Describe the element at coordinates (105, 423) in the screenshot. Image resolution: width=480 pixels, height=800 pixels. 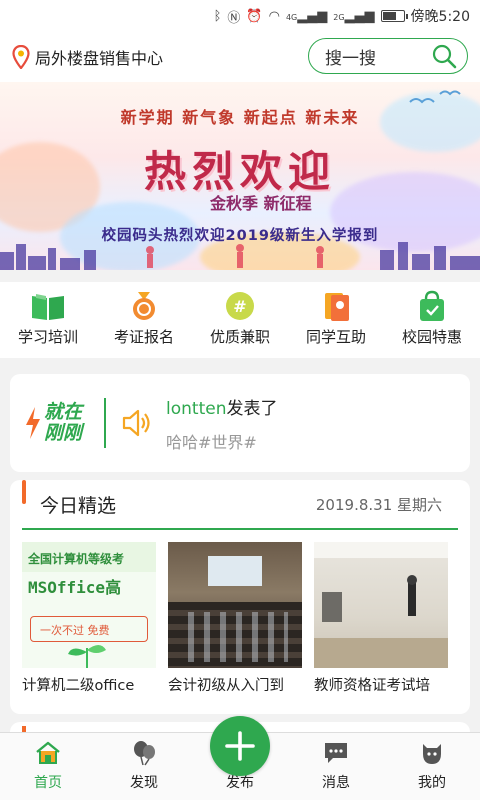
I see `divider` at that location.